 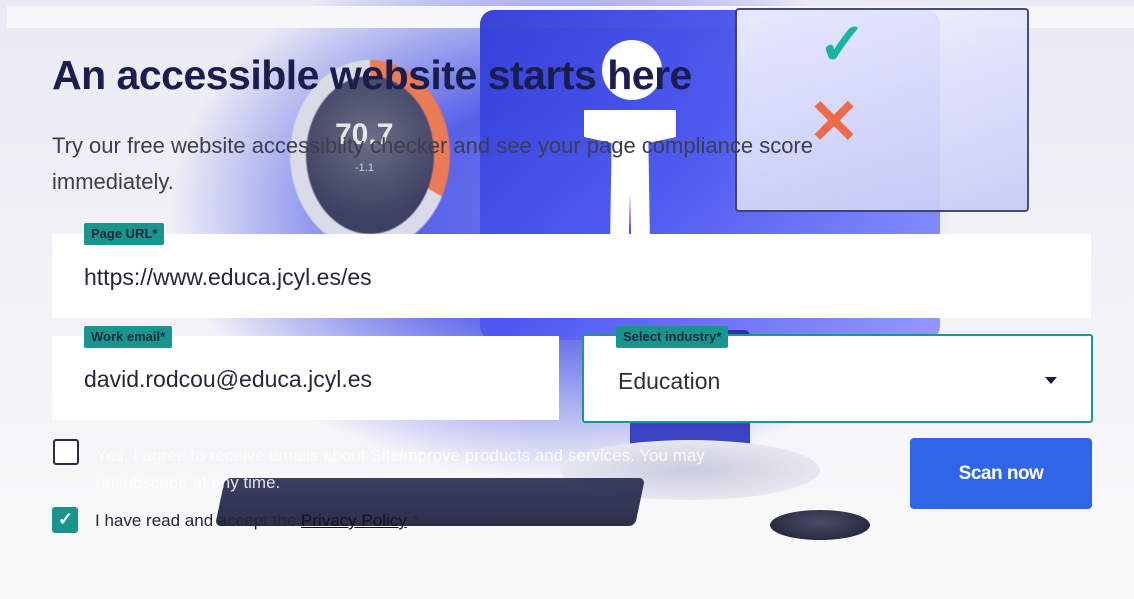 I want to click on page-url-value: https://www.educa.jcyl.es/es, so click(x=228, y=277).